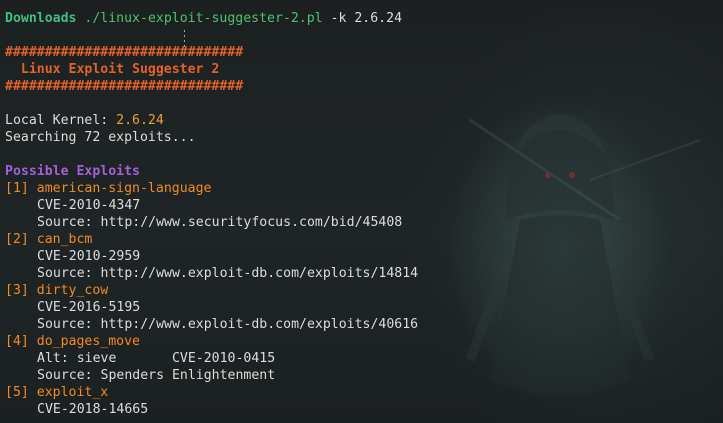  What do you see at coordinates (17, 239) in the screenshot?
I see `exploit-index: [2]` at bounding box center [17, 239].